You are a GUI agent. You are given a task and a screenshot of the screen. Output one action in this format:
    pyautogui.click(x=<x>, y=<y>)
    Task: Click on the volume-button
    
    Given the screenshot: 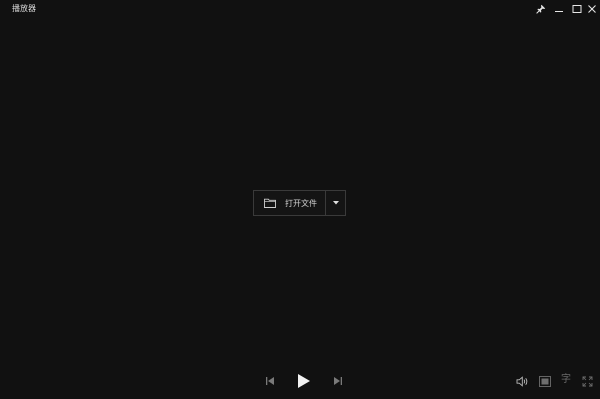 What is the action you would take?
    pyautogui.click(x=522, y=381)
    